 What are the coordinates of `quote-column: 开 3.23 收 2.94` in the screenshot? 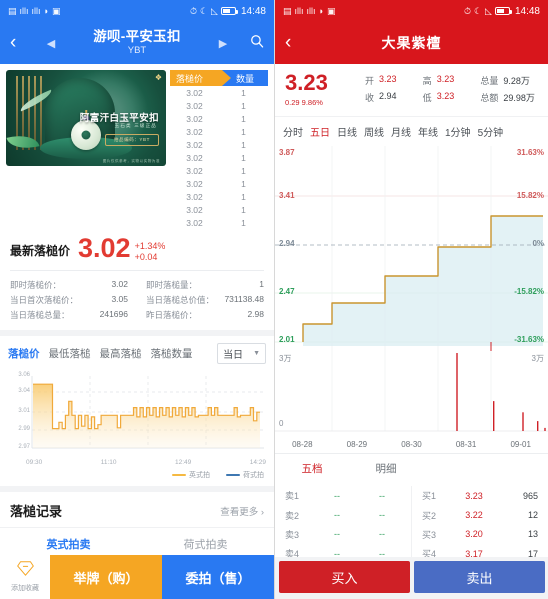 It's located at (394, 89).